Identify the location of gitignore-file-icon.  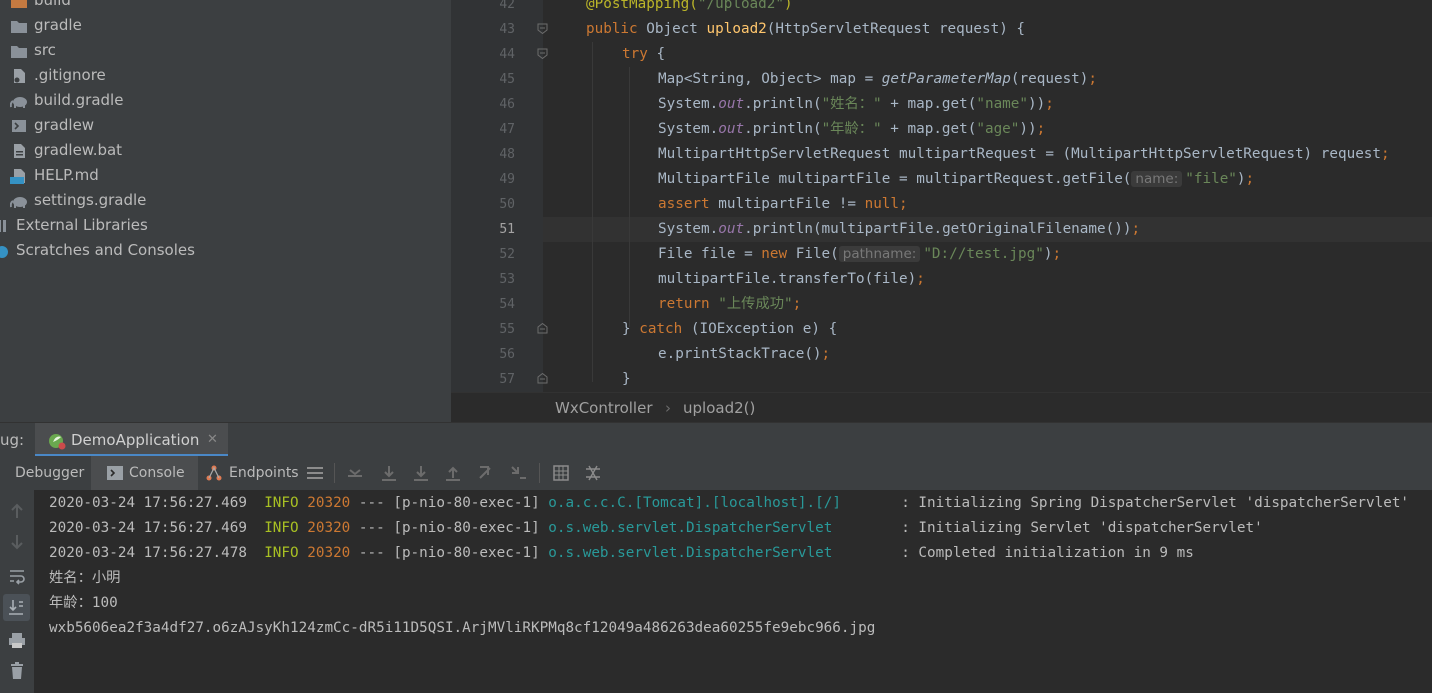
(19, 76).